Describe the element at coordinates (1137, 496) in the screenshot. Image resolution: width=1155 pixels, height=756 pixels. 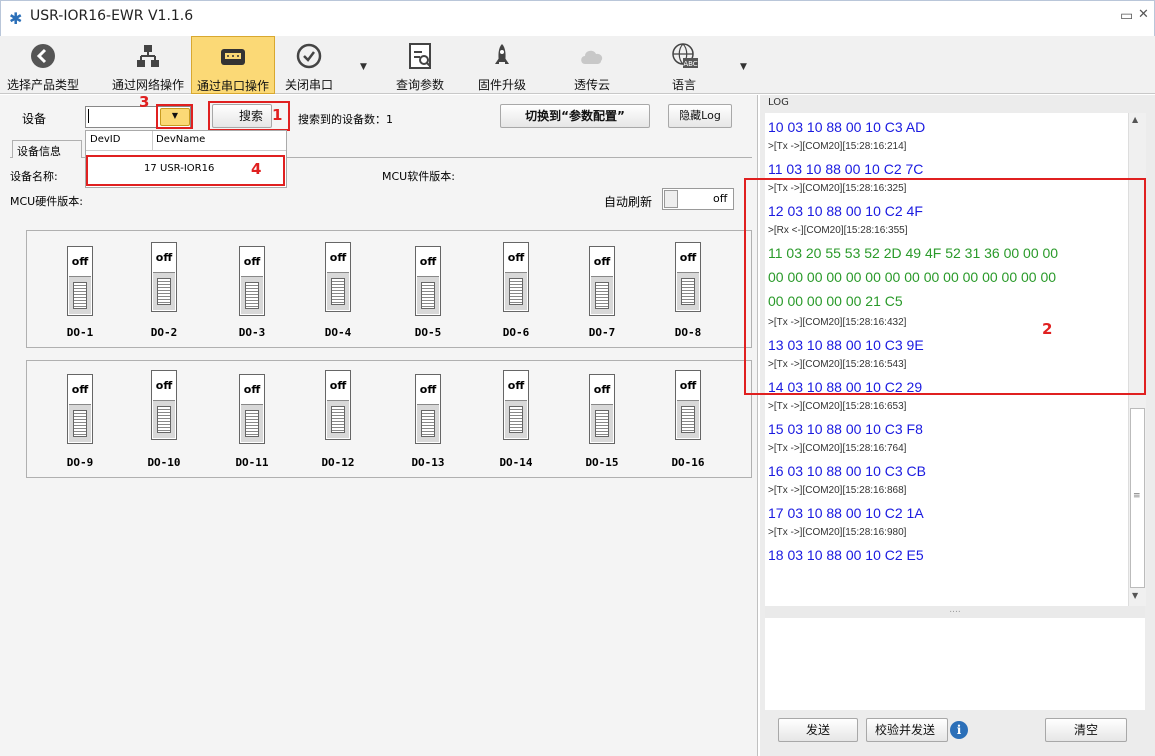
I see `grip-icon: ≡` at that location.